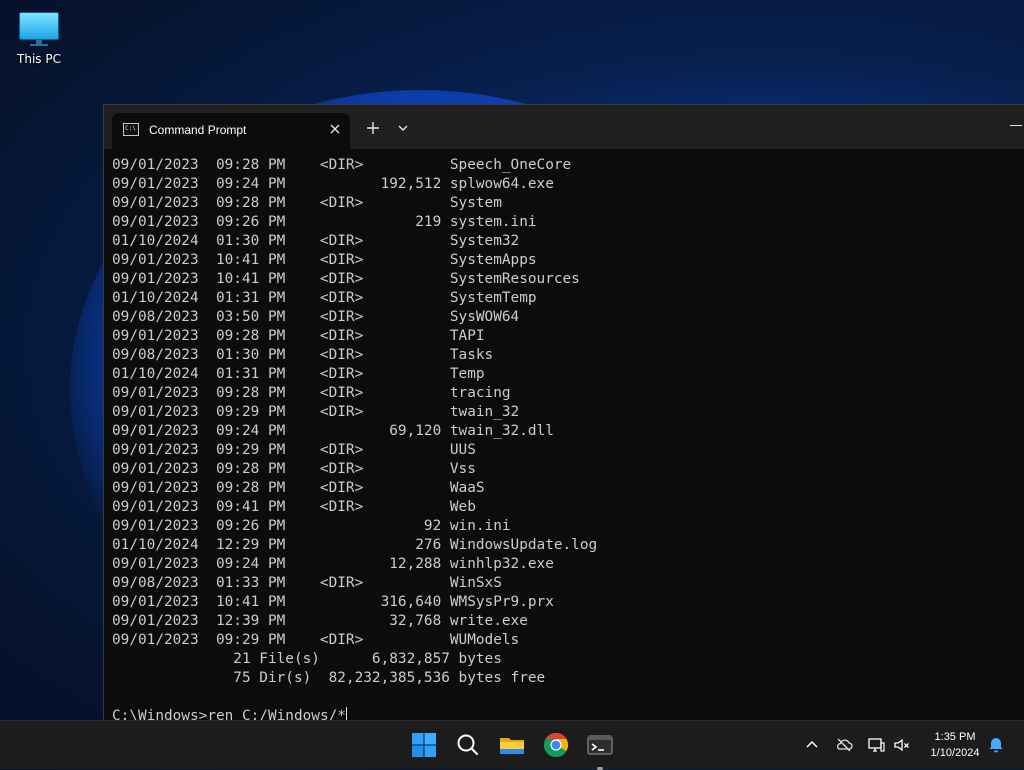 The image size is (1024, 770). I want to click on console-line: 09/01/2023 09:41 PM <DIR> Web, so click(294, 507).